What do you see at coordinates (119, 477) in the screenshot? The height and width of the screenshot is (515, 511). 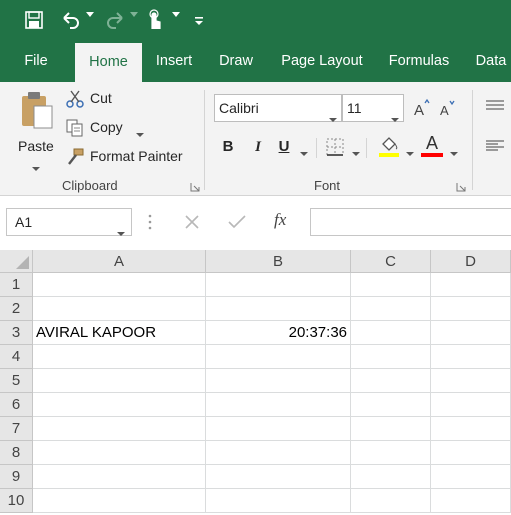 I see `cell-a9` at bounding box center [119, 477].